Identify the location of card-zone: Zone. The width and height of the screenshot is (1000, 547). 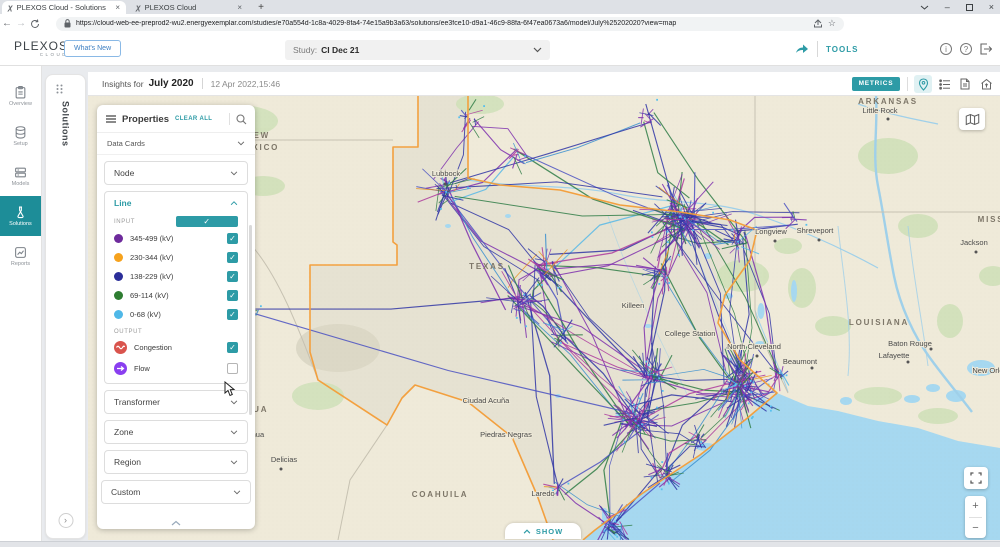
(176, 432).